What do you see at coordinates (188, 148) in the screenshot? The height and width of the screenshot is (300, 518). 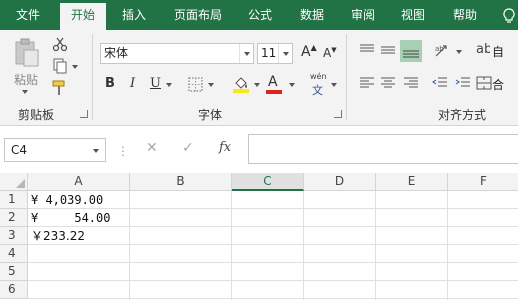 I see `confirm-entry-icon: ✓` at bounding box center [188, 148].